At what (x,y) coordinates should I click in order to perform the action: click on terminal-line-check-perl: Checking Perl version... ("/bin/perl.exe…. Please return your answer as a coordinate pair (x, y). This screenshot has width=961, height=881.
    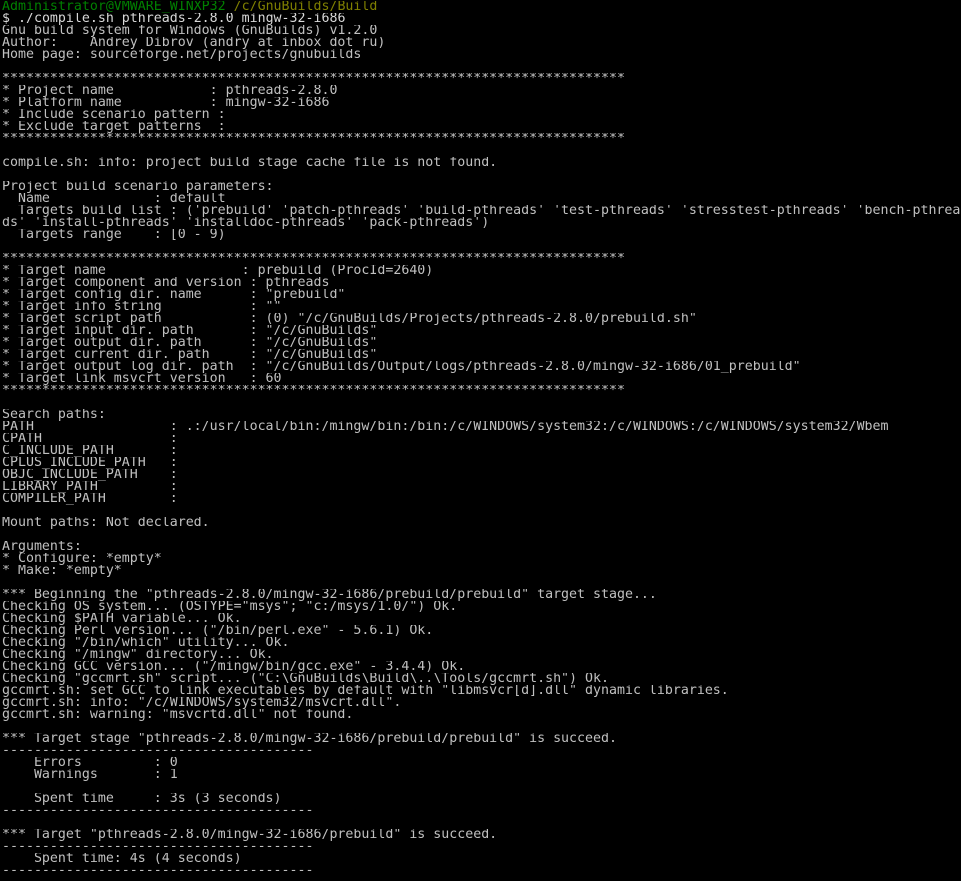
    Looking at the image, I should click on (481, 631).